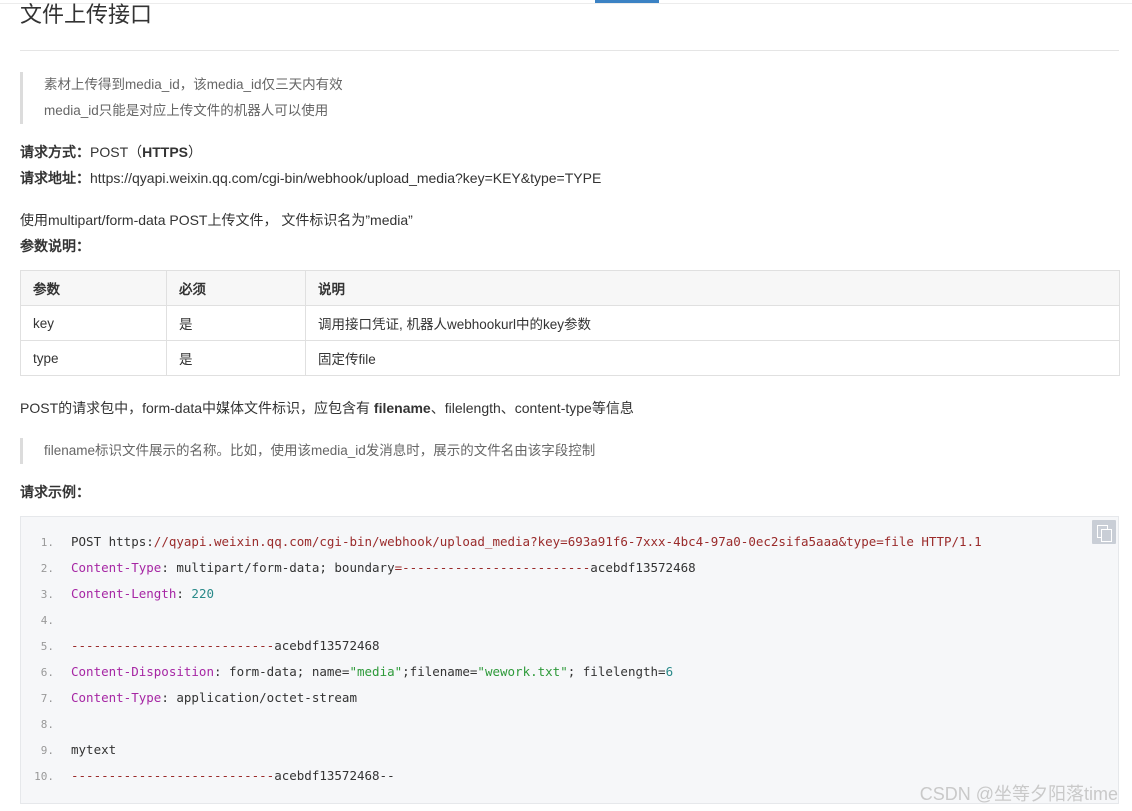 The image size is (1132, 811). Describe the element at coordinates (55, 178) in the screenshot. I see `url-label: 请求地址：` at that location.